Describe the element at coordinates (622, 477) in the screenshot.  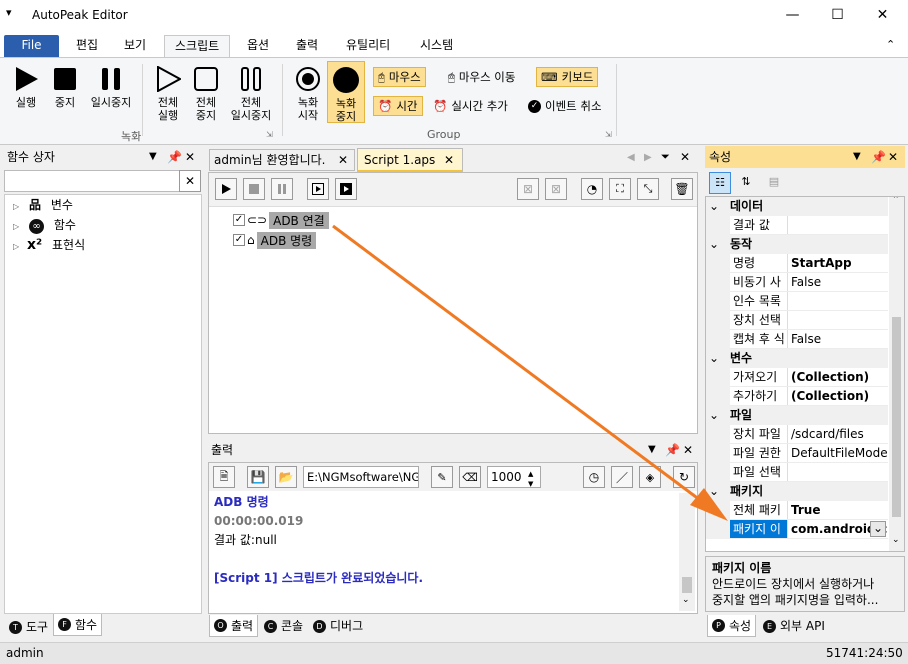
I see `brush-button: ／` at that location.